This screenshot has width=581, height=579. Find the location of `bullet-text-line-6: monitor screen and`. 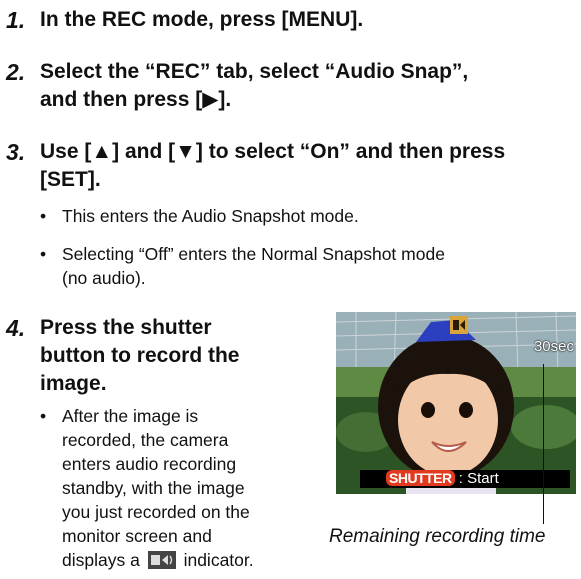

bullet-text-line-6: monitor screen and is located at coordinates (137, 536).